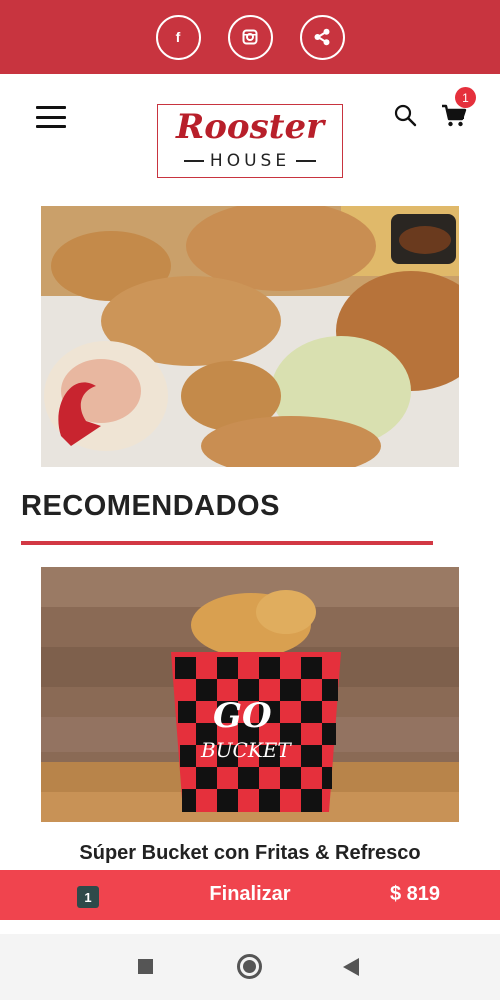 This screenshot has height=1000, width=500. I want to click on brand-logo: Rooster HOUSE, so click(250, 141).